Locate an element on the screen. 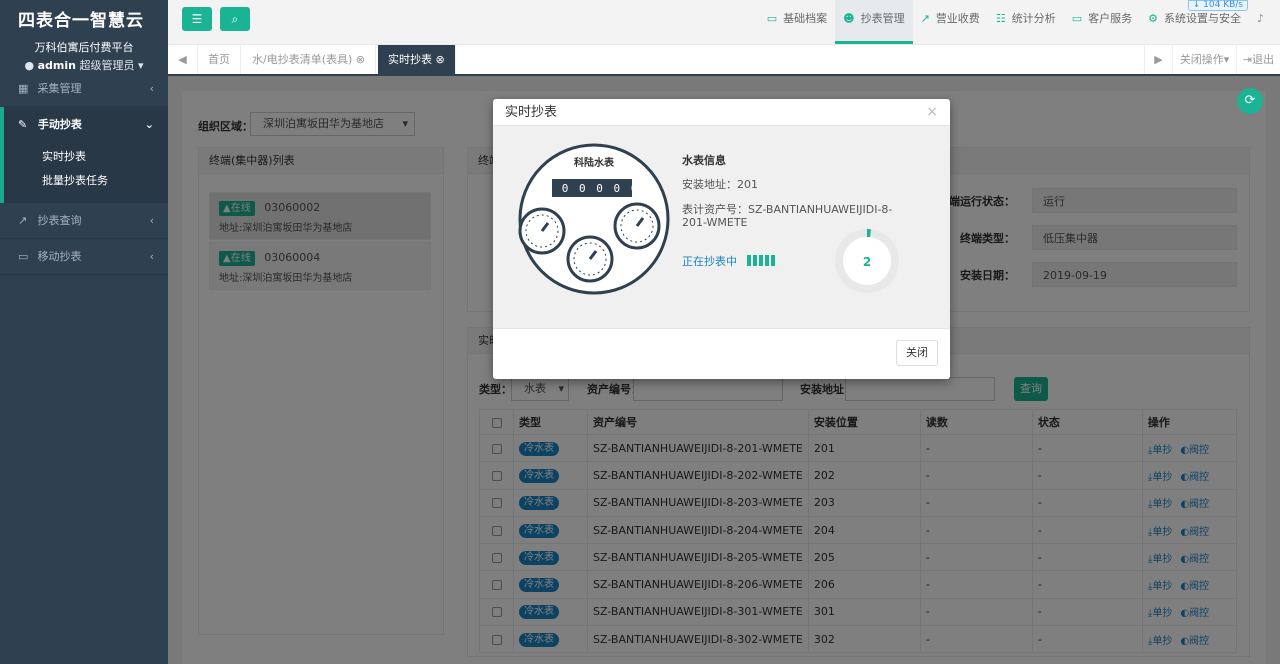 The height and width of the screenshot is (664, 1280). meter-info-title: 水表信息 is located at coordinates (704, 160).